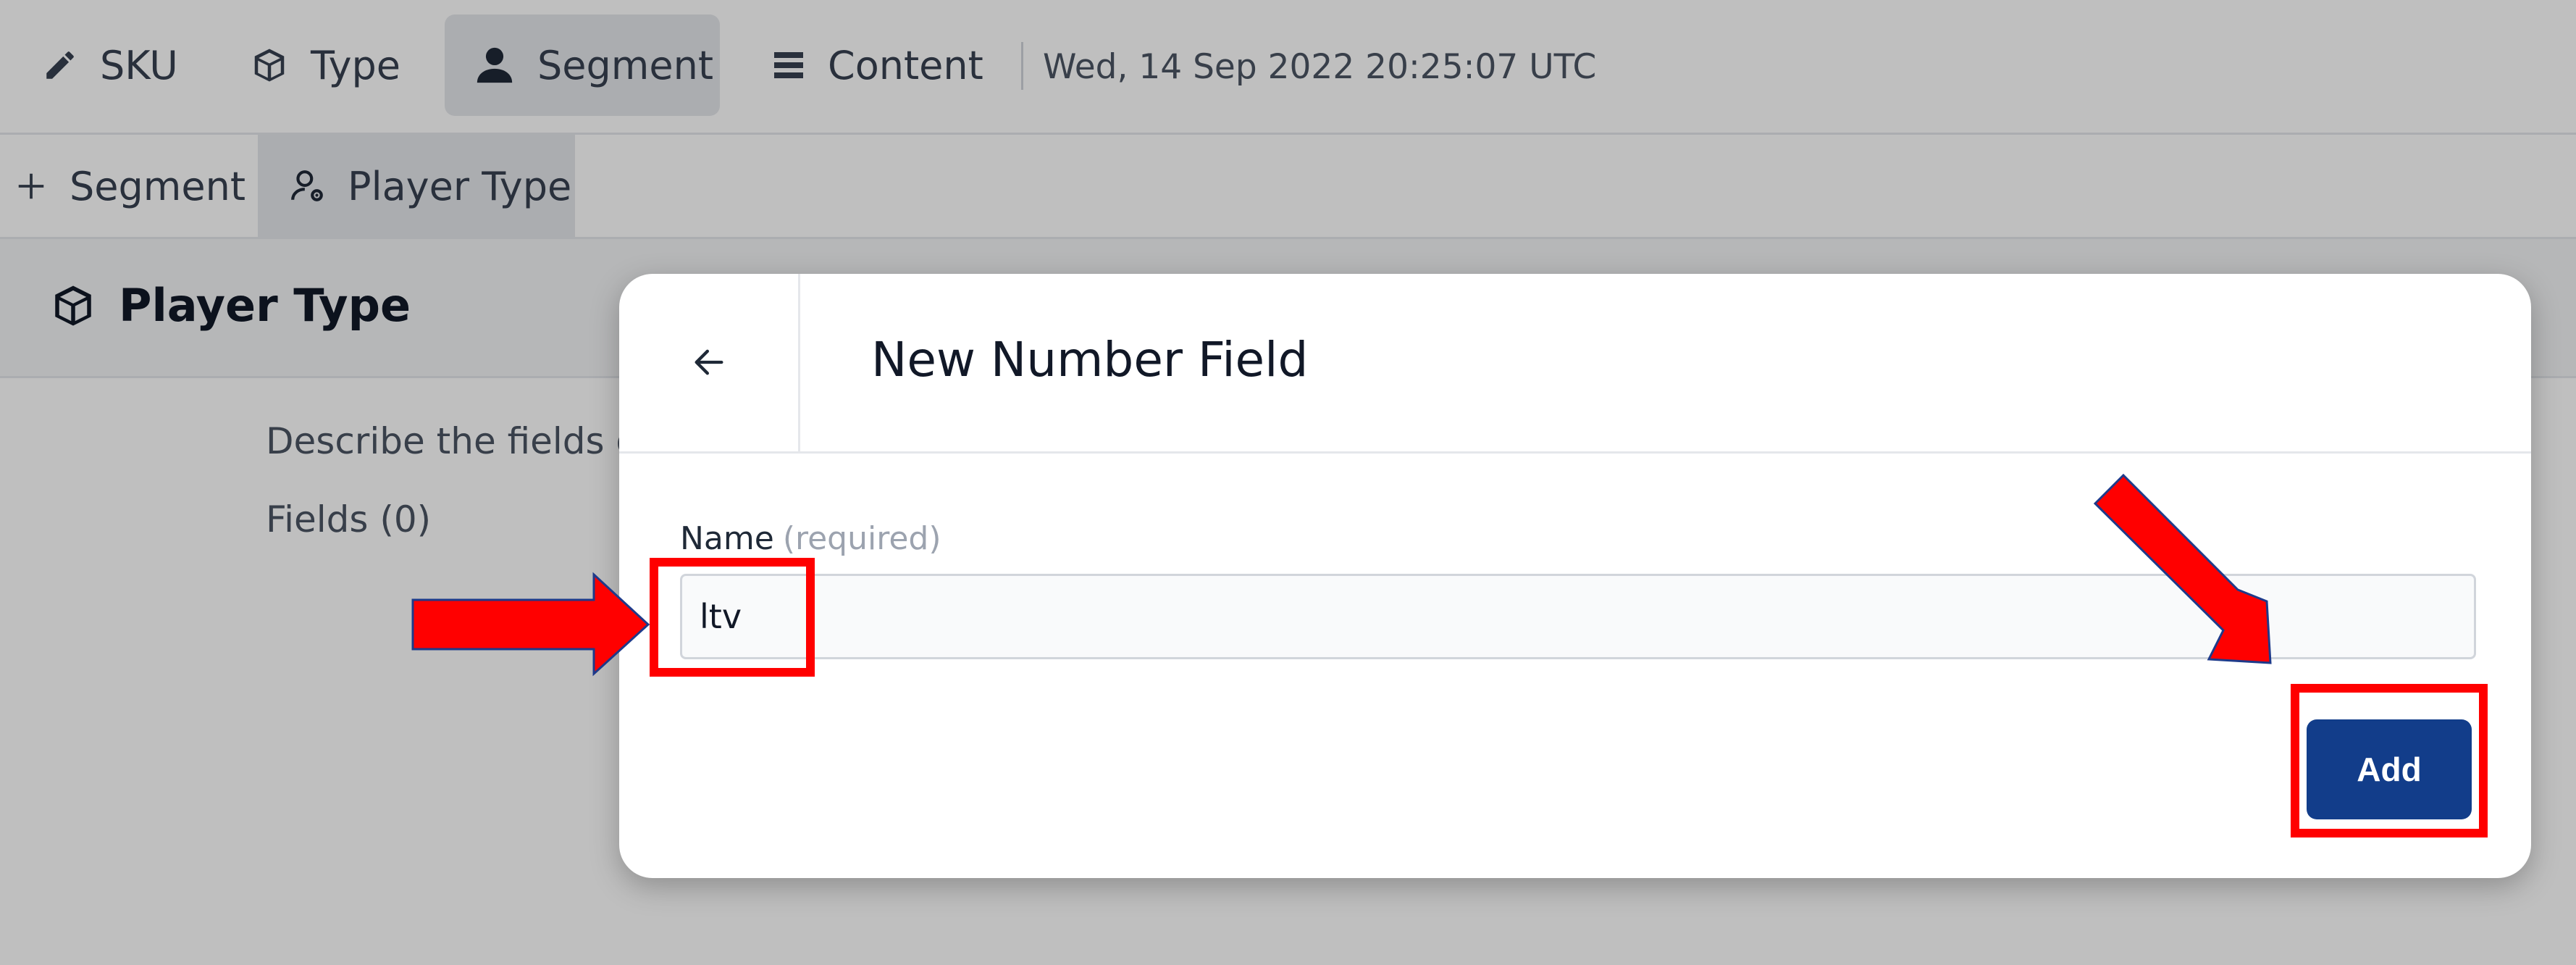 The height and width of the screenshot is (965, 2576). What do you see at coordinates (727, 538) in the screenshot?
I see `name-label-text: Name` at bounding box center [727, 538].